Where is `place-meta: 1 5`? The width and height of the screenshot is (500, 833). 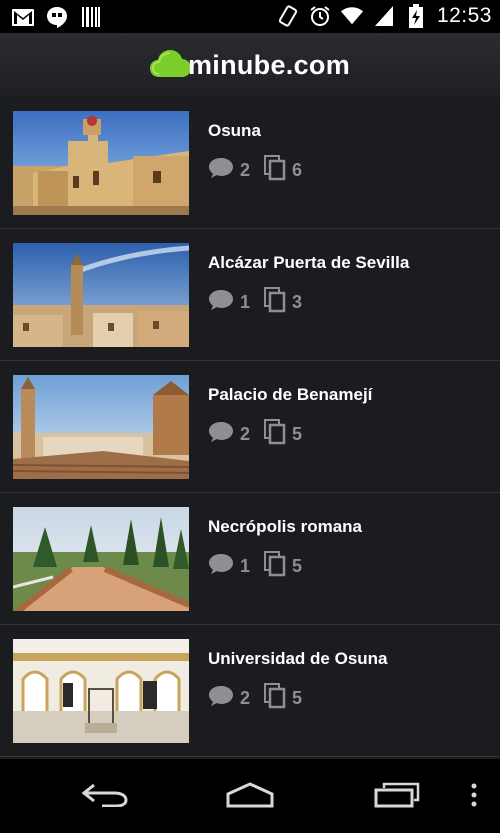
place-meta: 1 5 is located at coordinates (262, 566).